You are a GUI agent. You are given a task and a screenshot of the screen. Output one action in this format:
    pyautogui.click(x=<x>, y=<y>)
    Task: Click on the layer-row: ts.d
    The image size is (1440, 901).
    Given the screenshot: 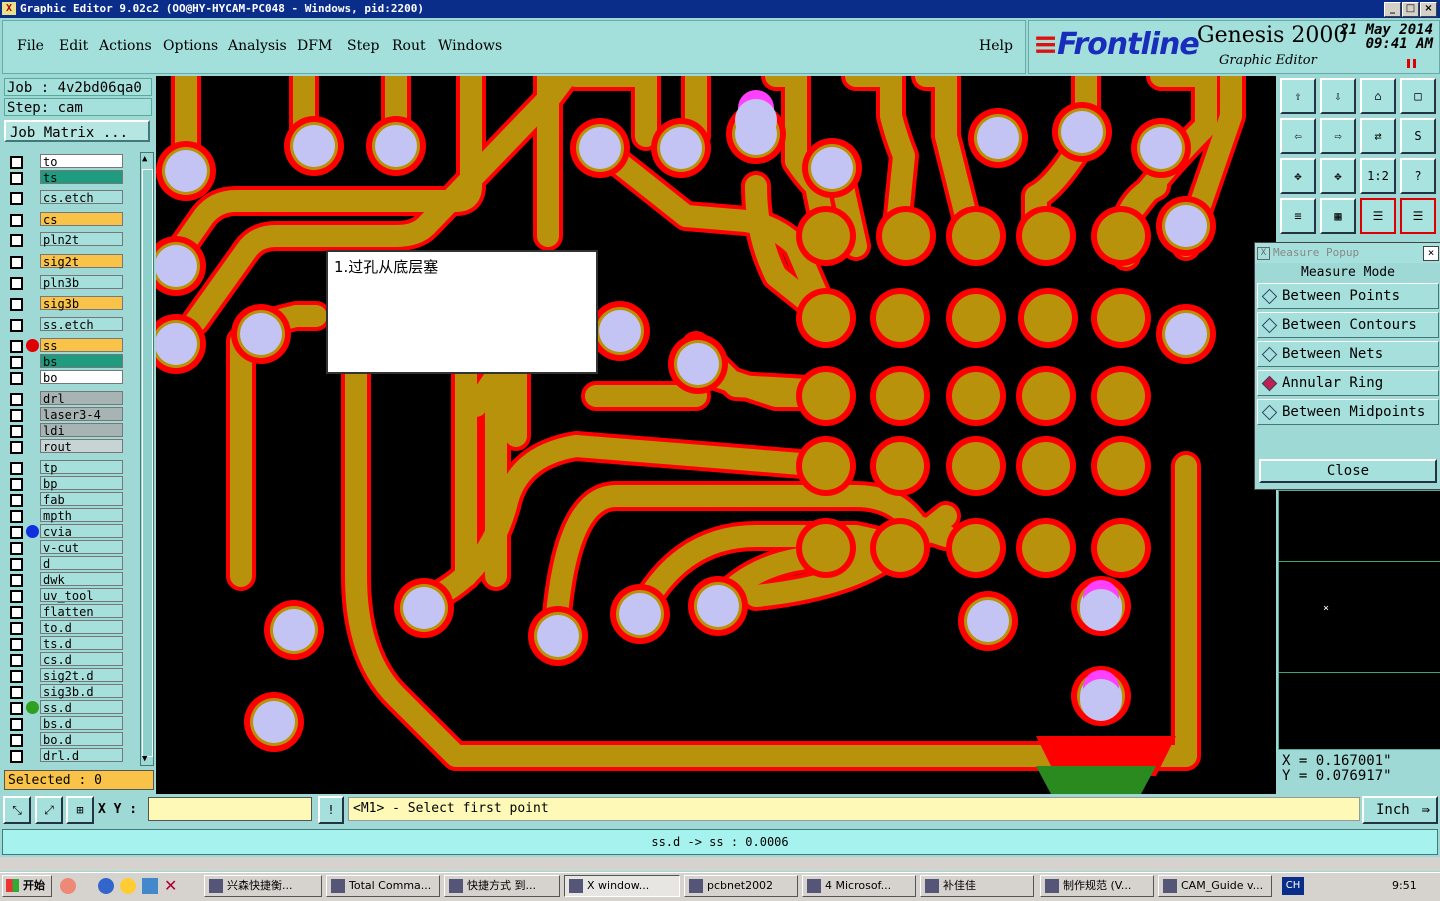 What is the action you would take?
    pyautogui.click(x=67, y=643)
    